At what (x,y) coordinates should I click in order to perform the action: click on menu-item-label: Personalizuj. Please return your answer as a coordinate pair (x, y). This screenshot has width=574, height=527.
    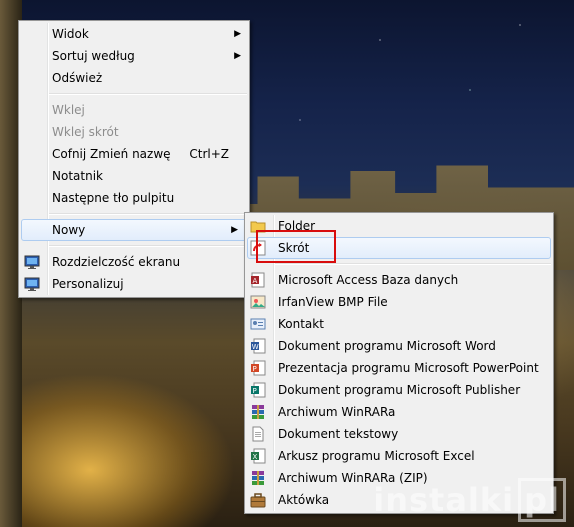
    Looking at the image, I should click on (88, 284).